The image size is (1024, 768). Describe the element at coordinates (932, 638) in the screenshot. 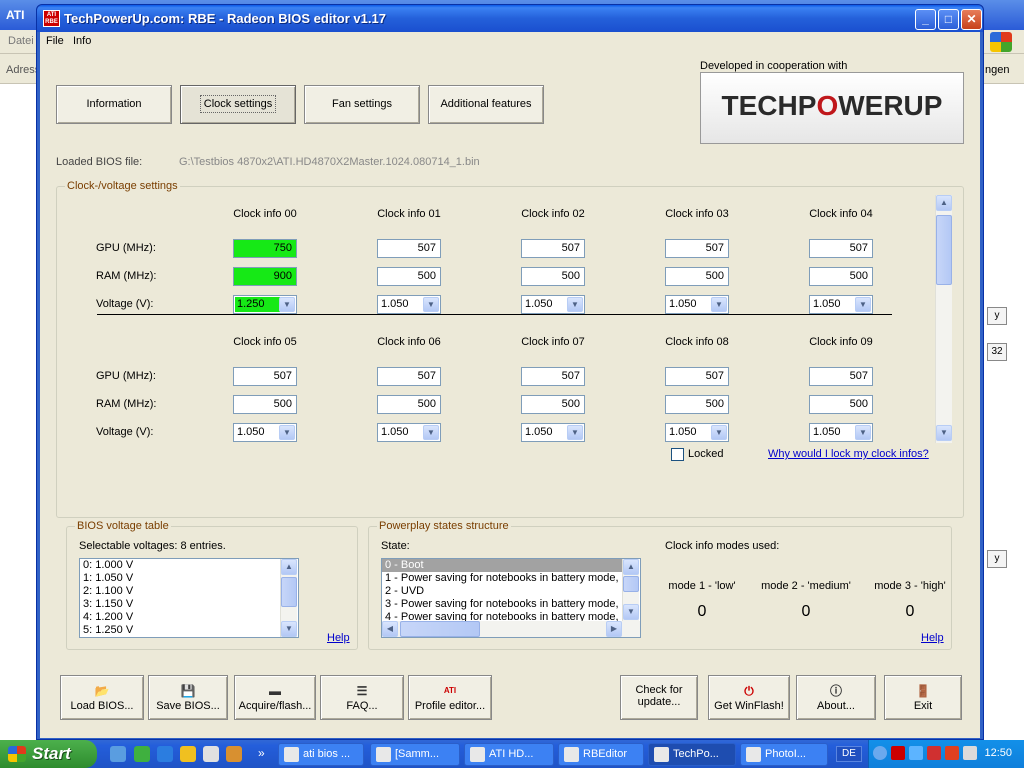

I see `powerplay-help-link: Help` at that location.